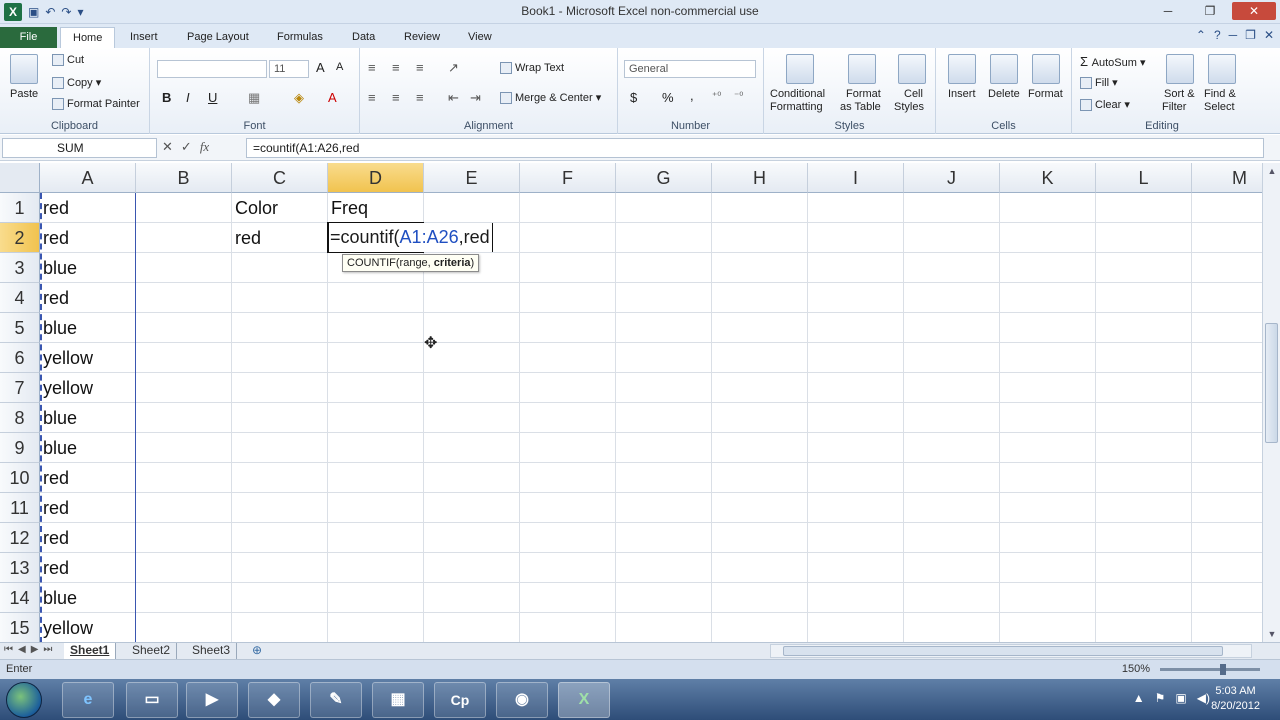 This screenshot has height=720, width=1280. I want to click on insert-cells-icon, so click(962, 69).